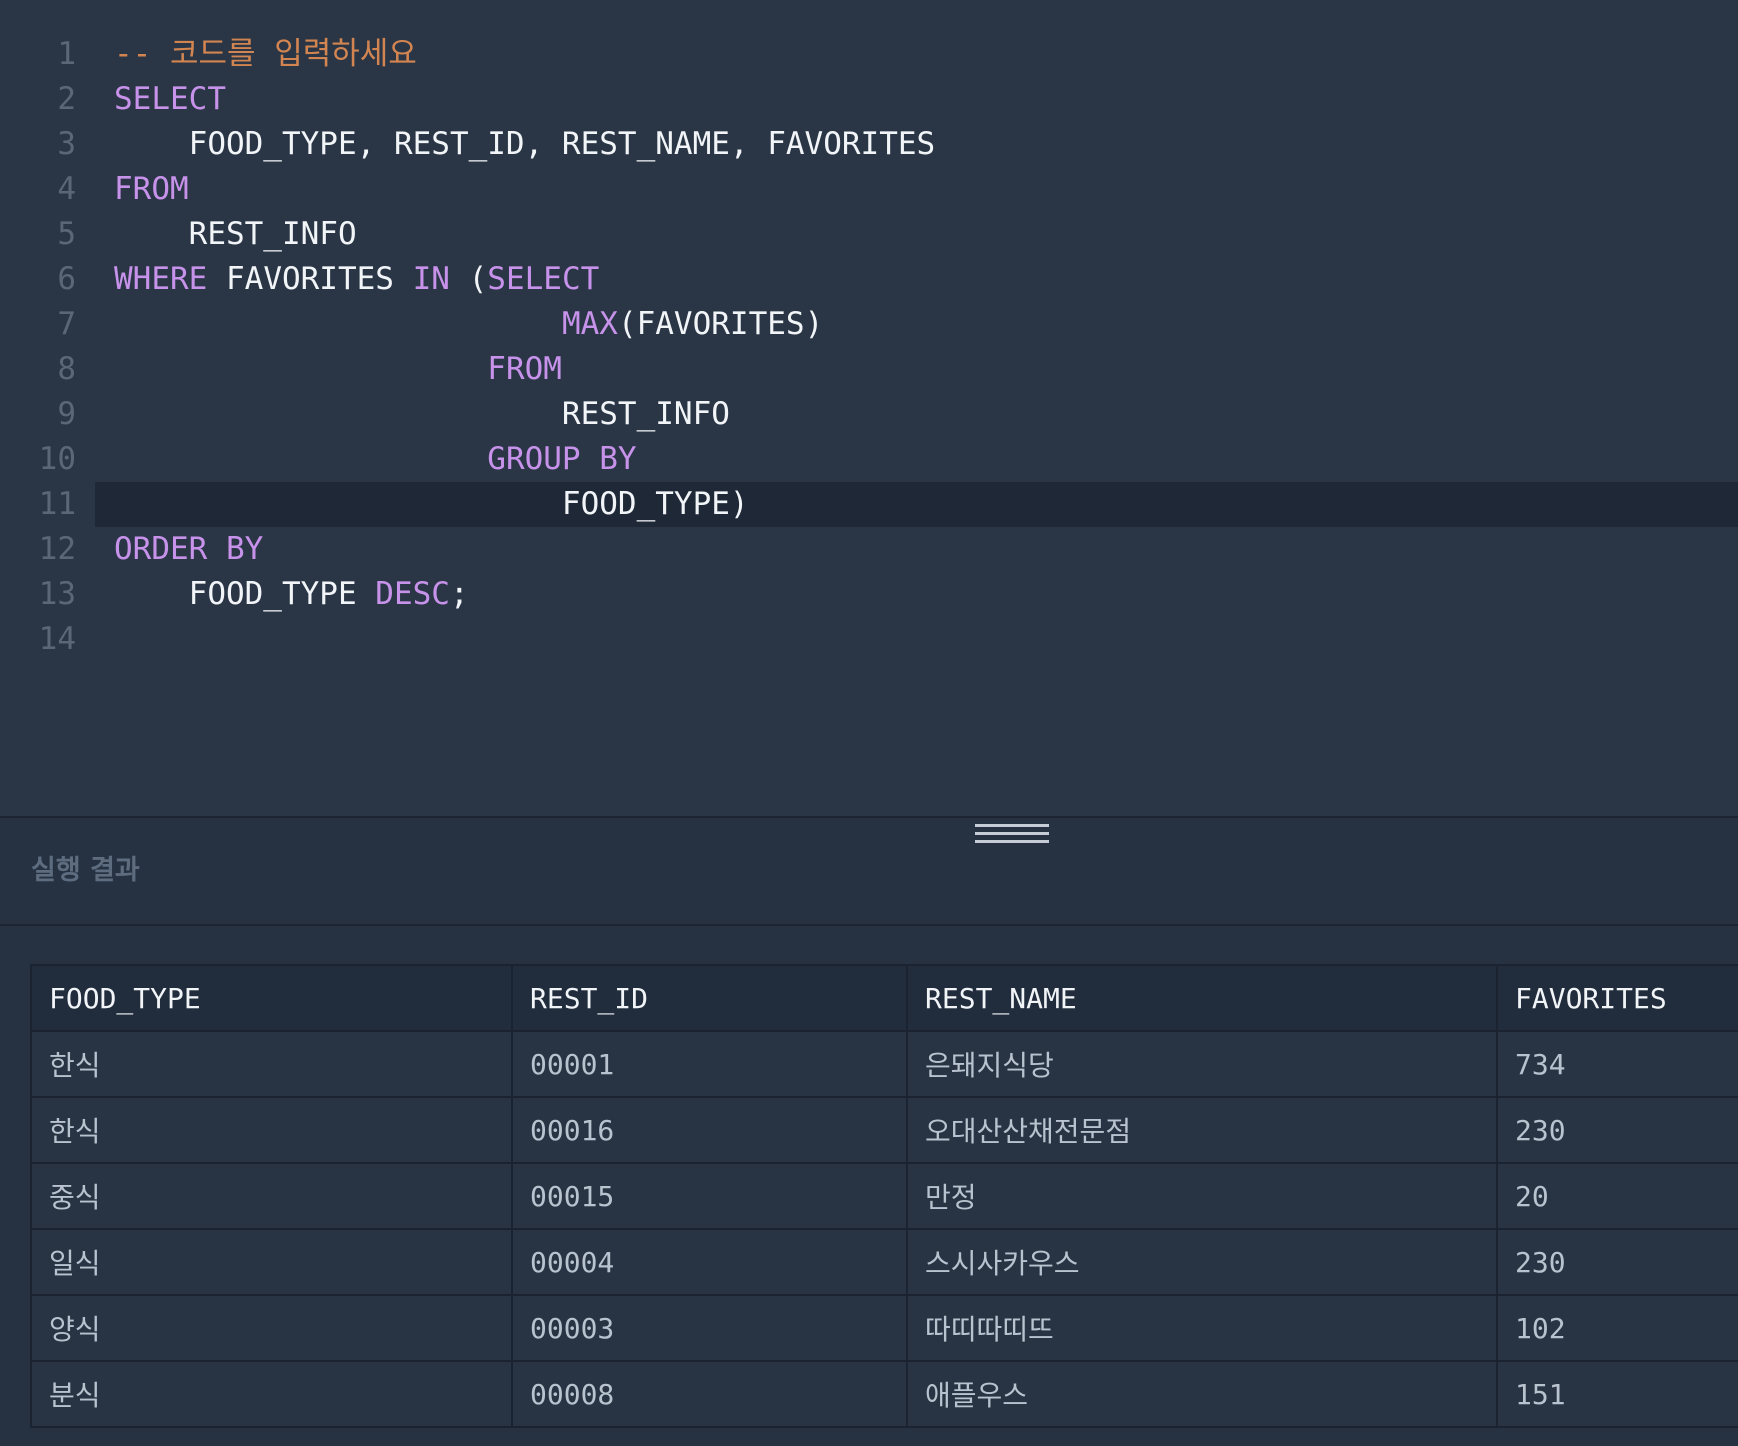  What do you see at coordinates (271, 998) in the screenshot?
I see `column-header-food-type: FOOD_TYPE` at bounding box center [271, 998].